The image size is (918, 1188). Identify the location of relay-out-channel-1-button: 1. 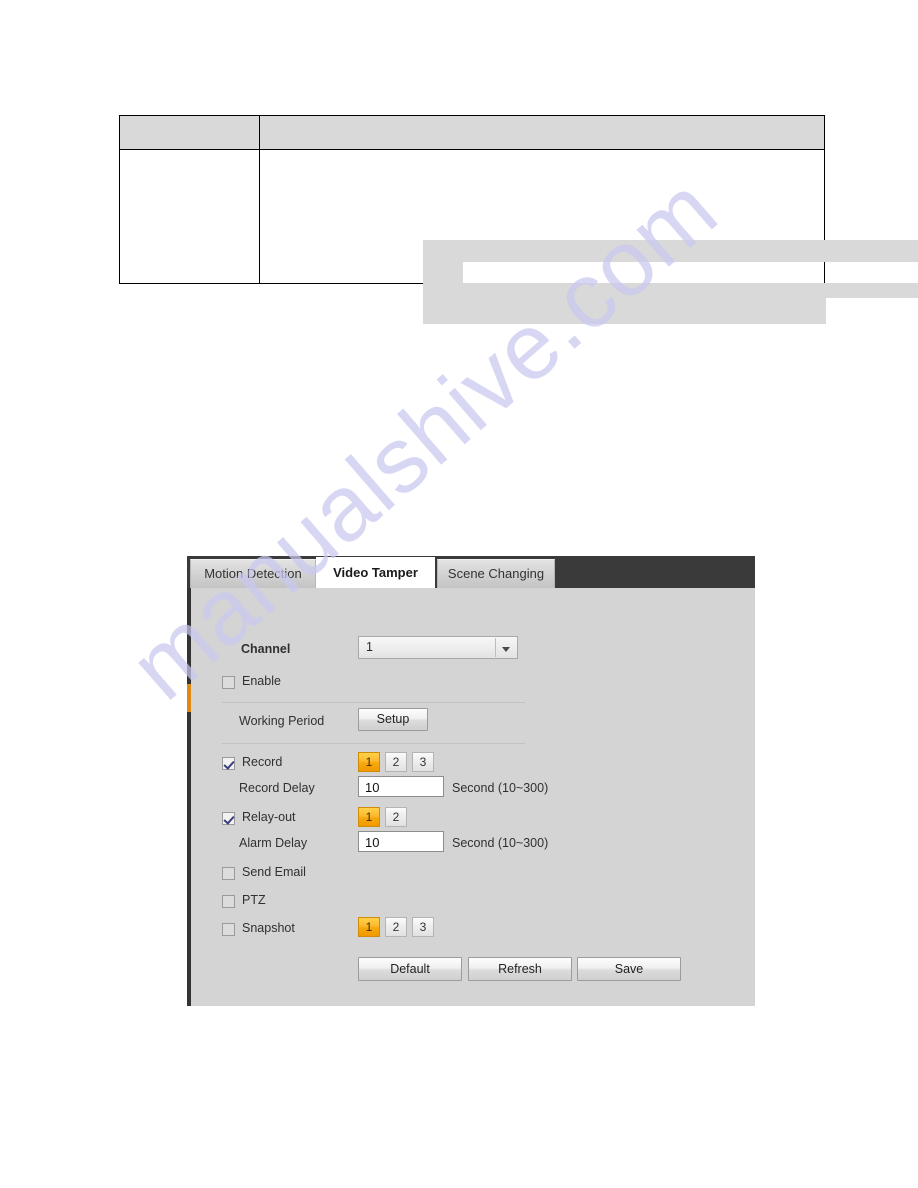
(369, 817).